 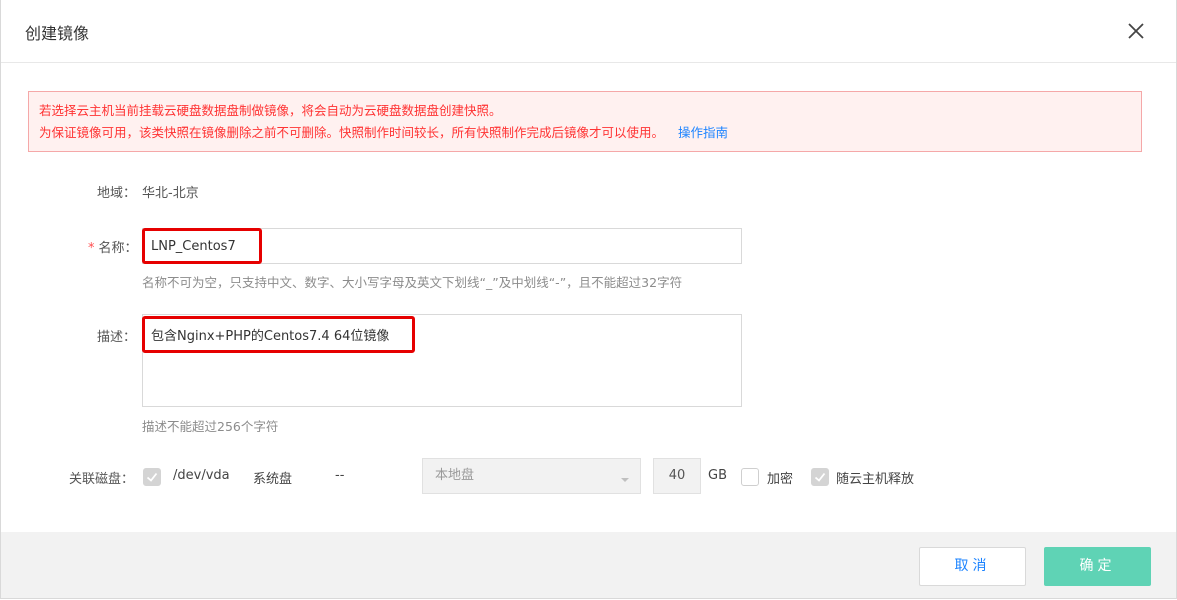 I want to click on release-with-instance-checkbox, so click(x=820, y=477).